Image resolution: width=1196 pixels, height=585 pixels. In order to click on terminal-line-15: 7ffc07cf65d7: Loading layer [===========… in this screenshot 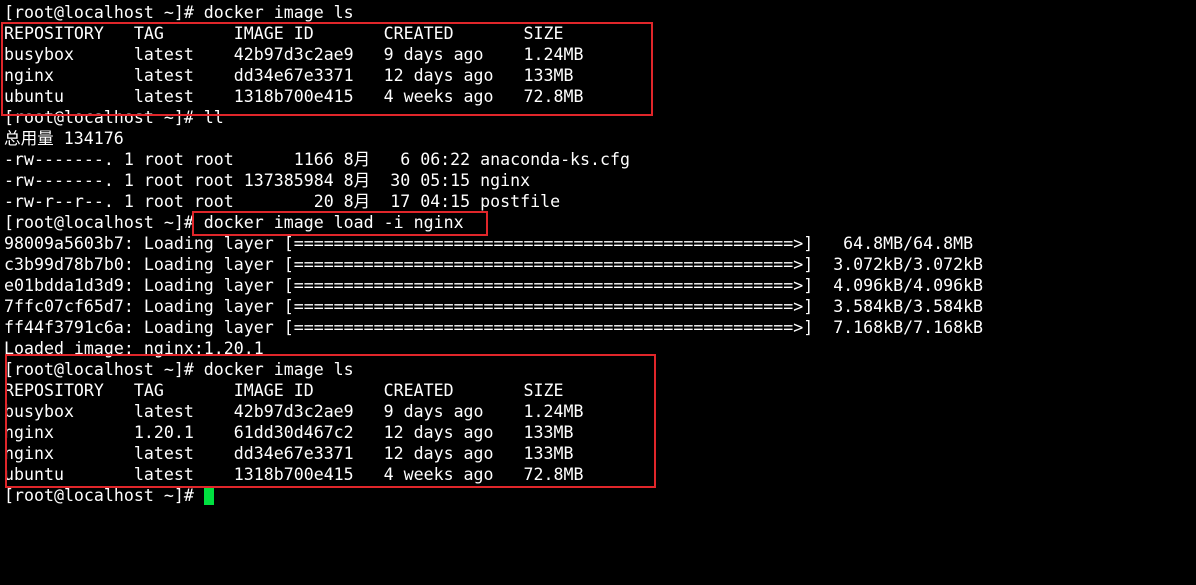, I will do `click(494, 306)`.